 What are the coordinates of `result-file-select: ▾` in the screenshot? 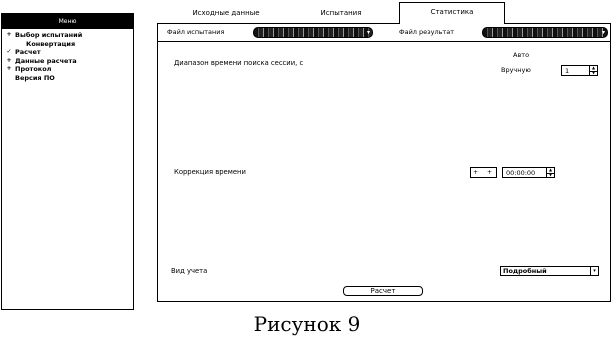 It's located at (545, 32).